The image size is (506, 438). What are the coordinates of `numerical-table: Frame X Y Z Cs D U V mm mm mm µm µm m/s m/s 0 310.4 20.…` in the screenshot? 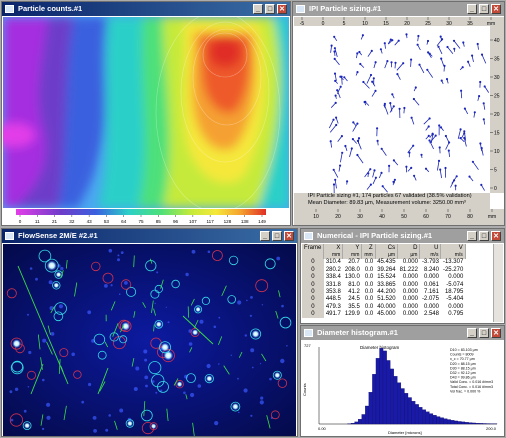 It's located at (384, 281).